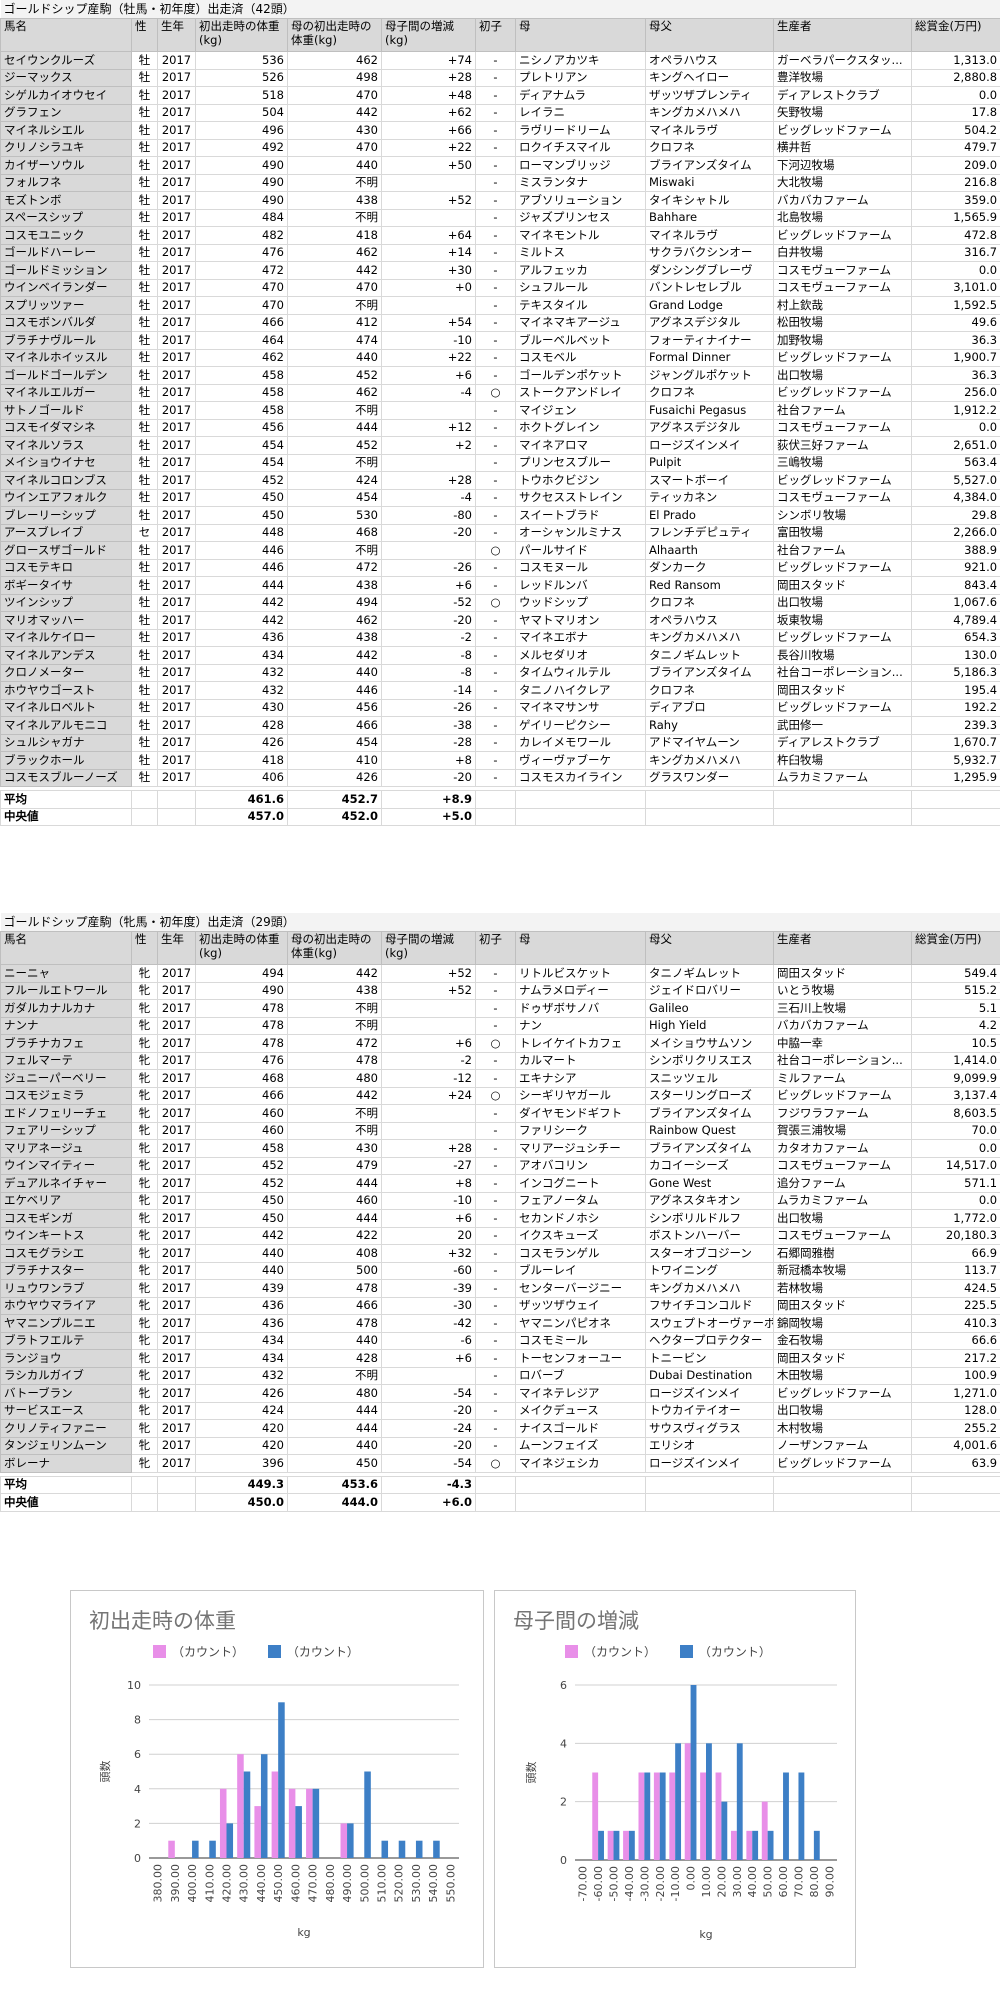 This screenshot has width=1000, height=2000. I want to click on table-cell: ビッグレッドファーム, so click(842, 637).